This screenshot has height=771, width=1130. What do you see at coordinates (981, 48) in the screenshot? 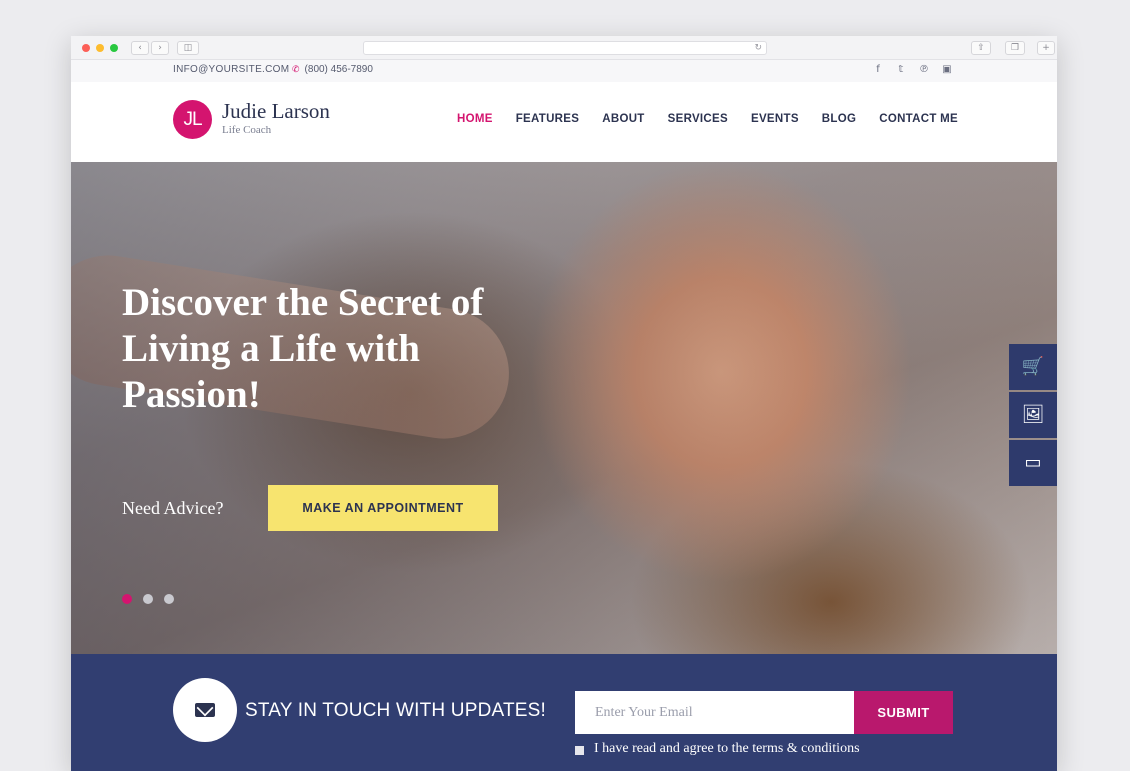
I see `share-icon: ⇧` at bounding box center [981, 48].